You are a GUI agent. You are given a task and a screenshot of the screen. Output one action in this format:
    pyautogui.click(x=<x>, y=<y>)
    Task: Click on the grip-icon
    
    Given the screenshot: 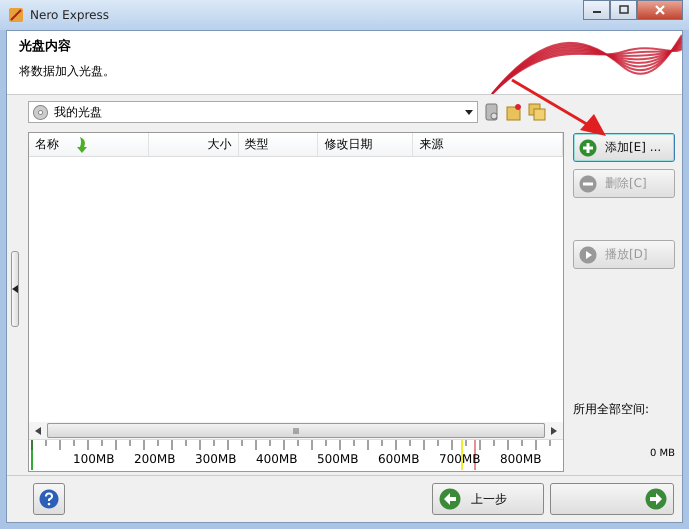 What is the action you would take?
    pyautogui.click(x=296, y=431)
    